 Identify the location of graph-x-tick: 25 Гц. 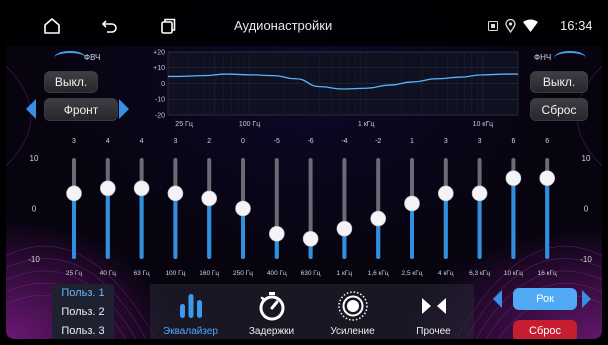
(184, 124).